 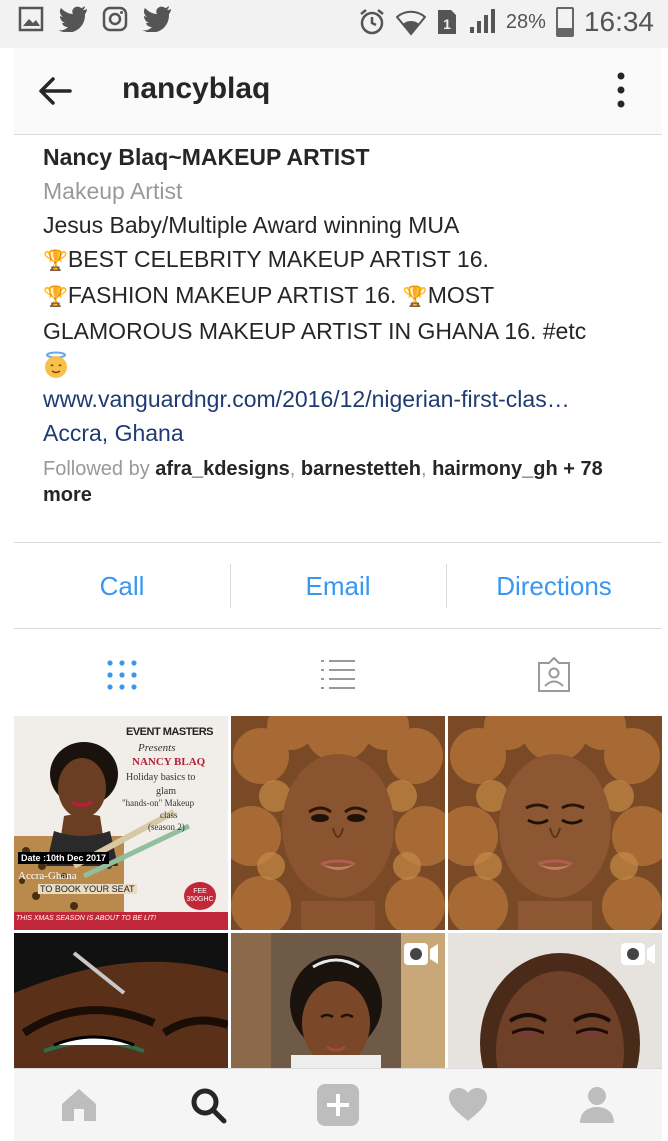 I want to click on contact-actions: Call Email Directions, so click(x=338, y=586).